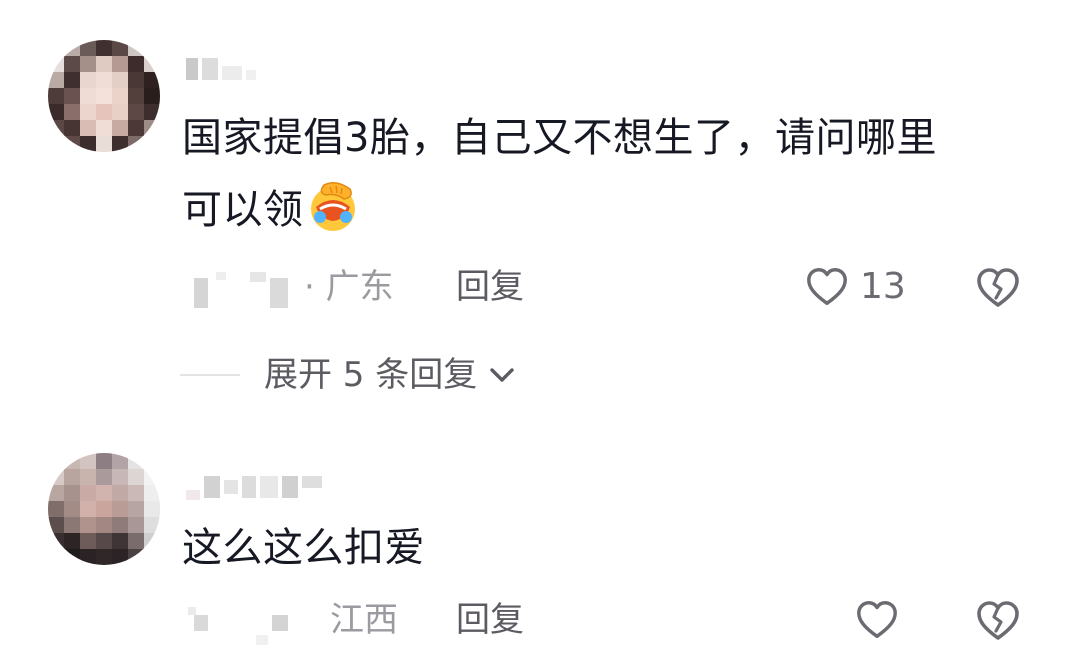 This screenshot has width=1080, height=658. I want to click on comment-text-line: 可以领, so click(612, 210).